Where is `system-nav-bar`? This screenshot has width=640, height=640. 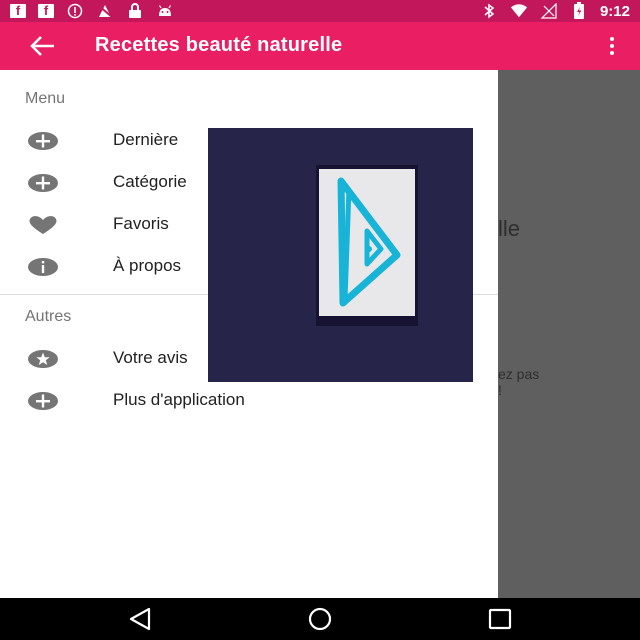 system-nav-bar is located at coordinates (320, 619).